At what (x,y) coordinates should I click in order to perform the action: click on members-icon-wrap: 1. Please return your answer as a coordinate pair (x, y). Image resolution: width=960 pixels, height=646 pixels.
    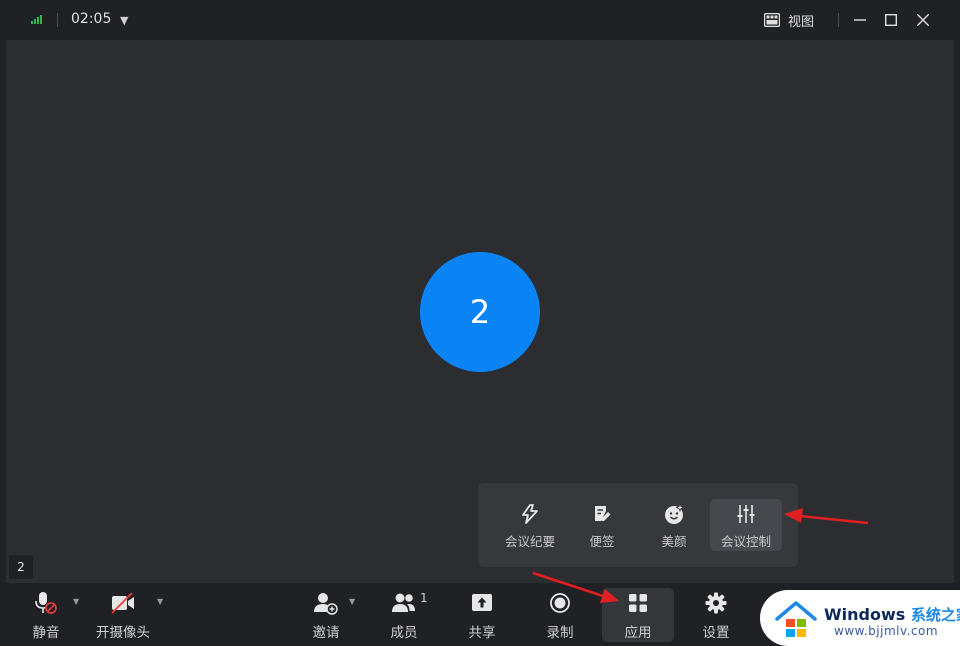
    Looking at the image, I should click on (410, 603).